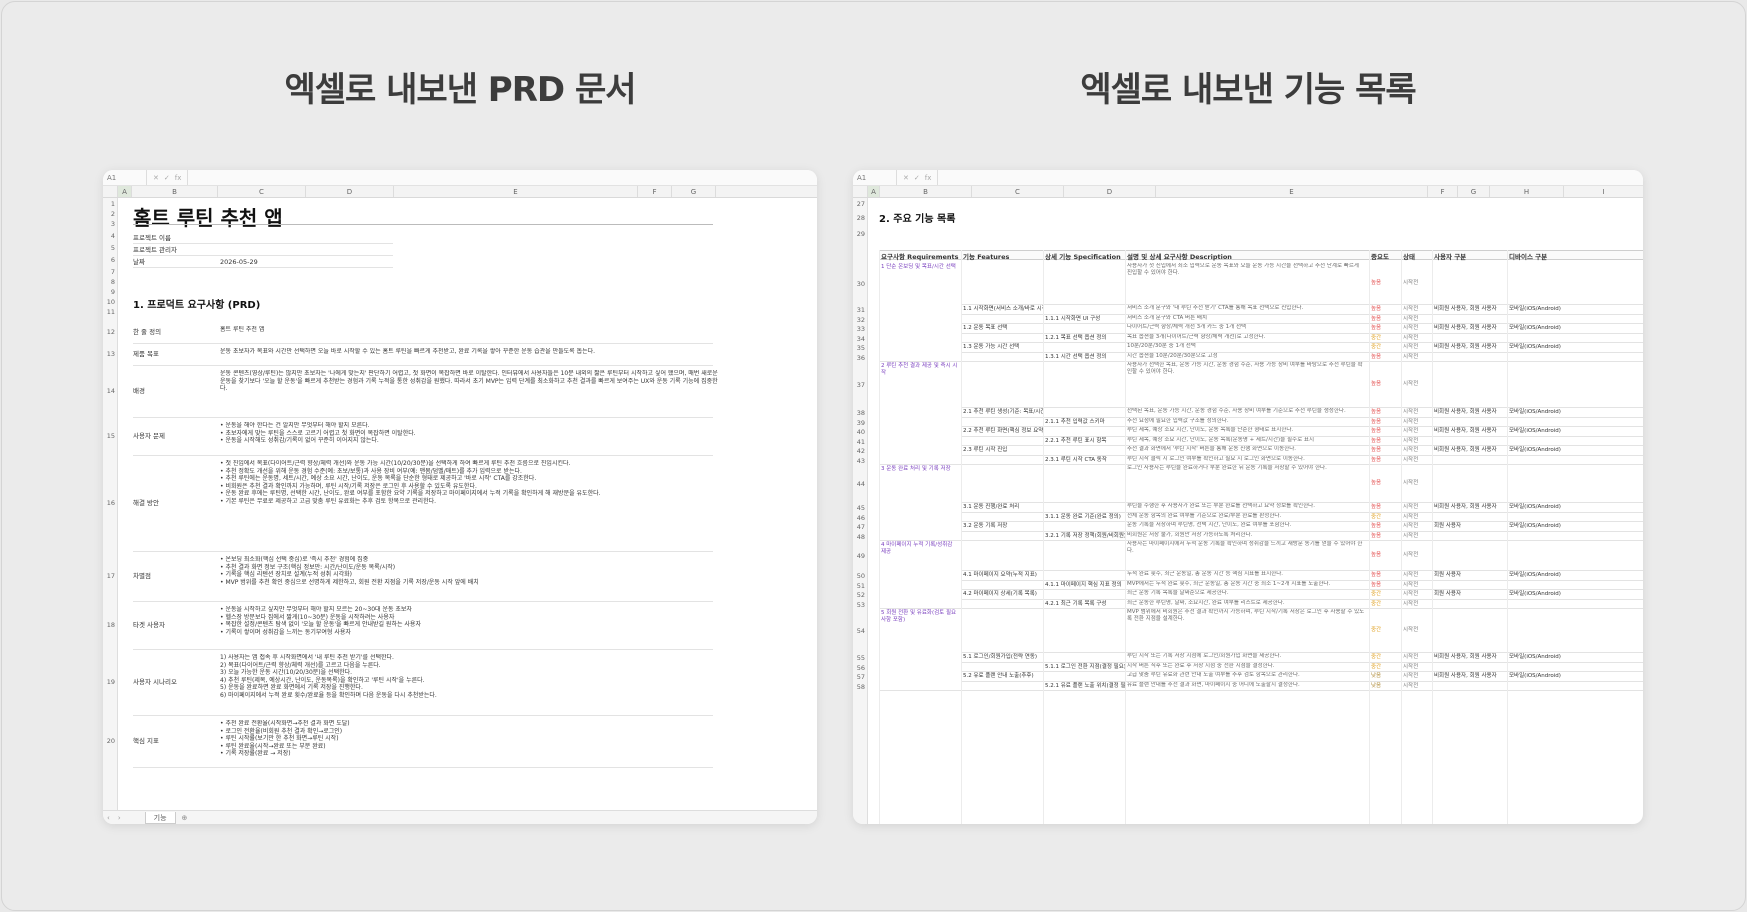 This screenshot has height=912, width=1747. Describe the element at coordinates (110, 503) in the screenshot. I see `row-number: 16` at that location.